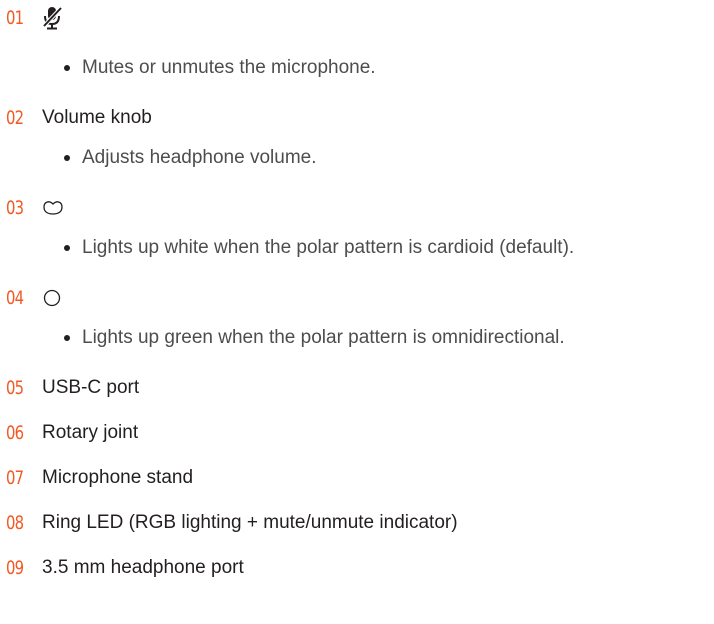 This screenshot has height=624, width=714. What do you see at coordinates (15, 433) in the screenshot?
I see `item-number: 06` at bounding box center [15, 433].